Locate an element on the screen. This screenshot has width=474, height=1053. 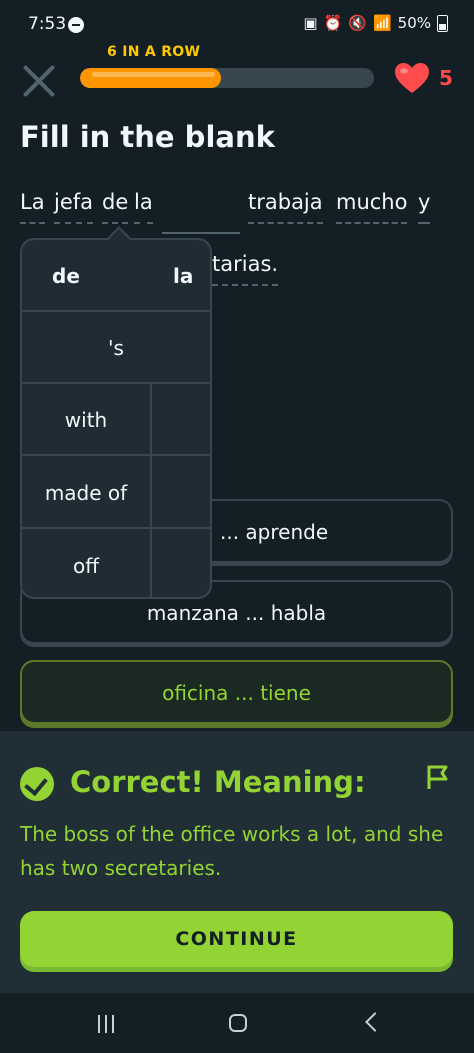
sentence-word: mucho is located at coordinates (372, 207).